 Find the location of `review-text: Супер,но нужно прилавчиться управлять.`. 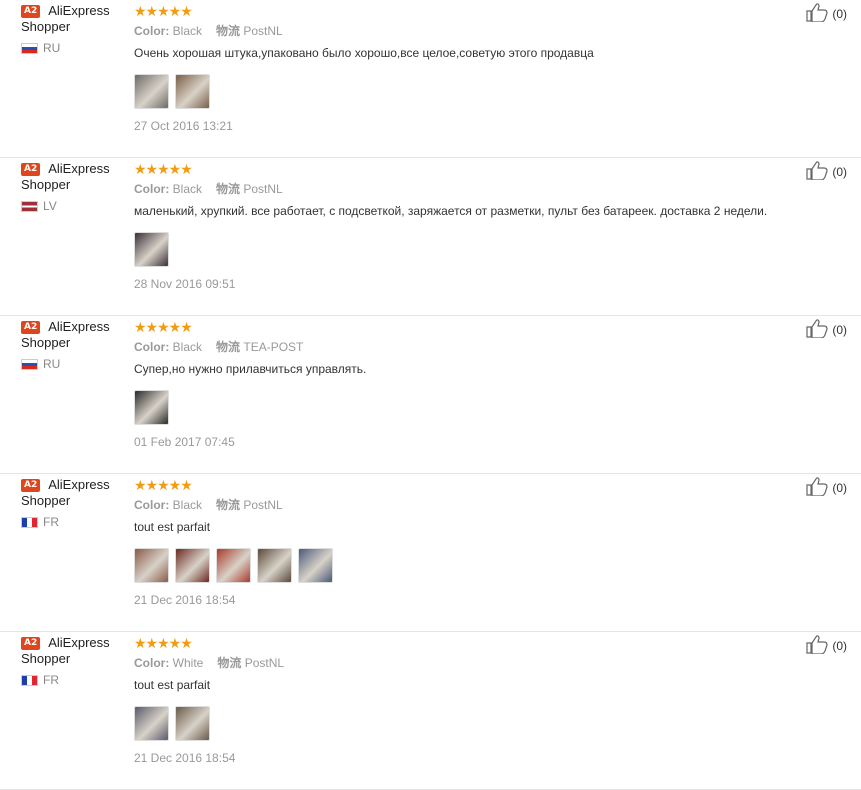

review-text: Супер,но нужно прилавчиться управлять. is located at coordinates (250, 369).